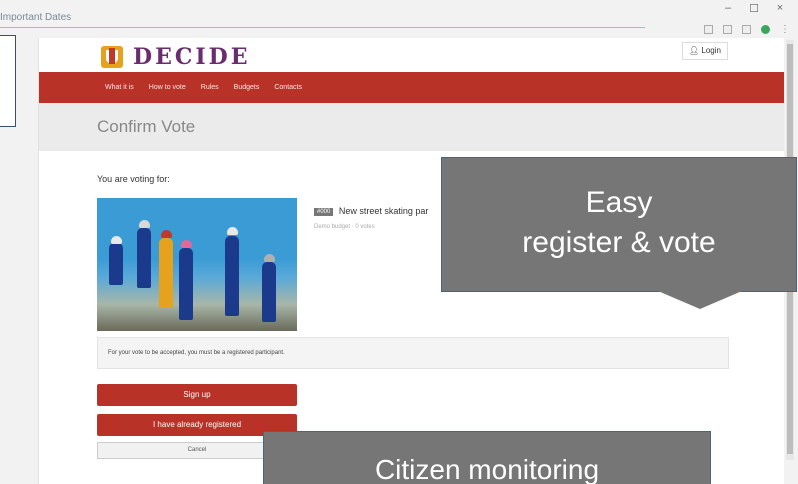  Describe the element at coordinates (411, 55) in the screenshot. I see `site-header: DECIDE 👤︎ Login` at that location.